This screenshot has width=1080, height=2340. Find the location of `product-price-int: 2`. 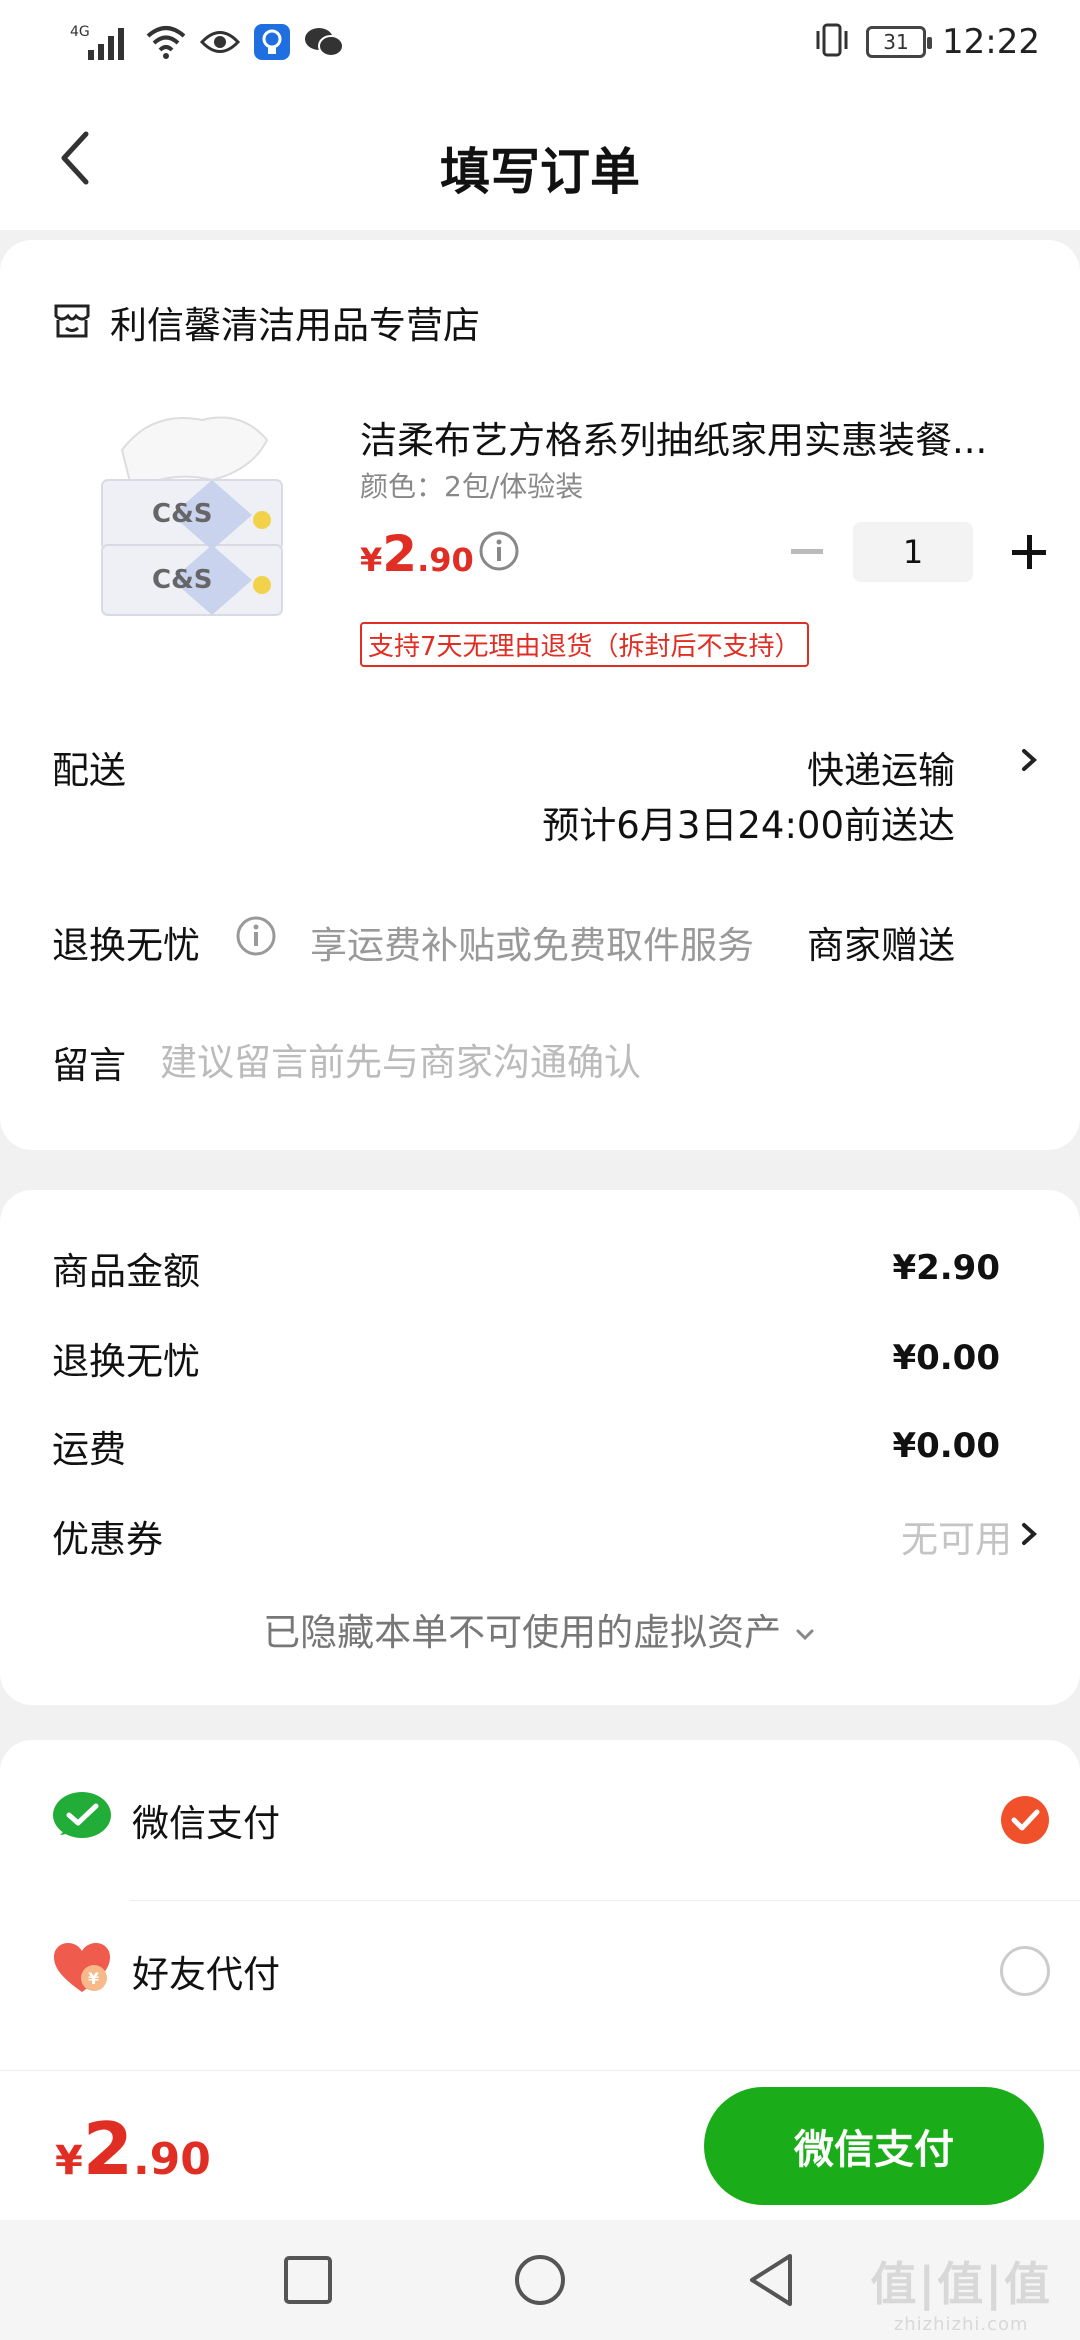

product-price-int: 2 is located at coordinates (400, 554).